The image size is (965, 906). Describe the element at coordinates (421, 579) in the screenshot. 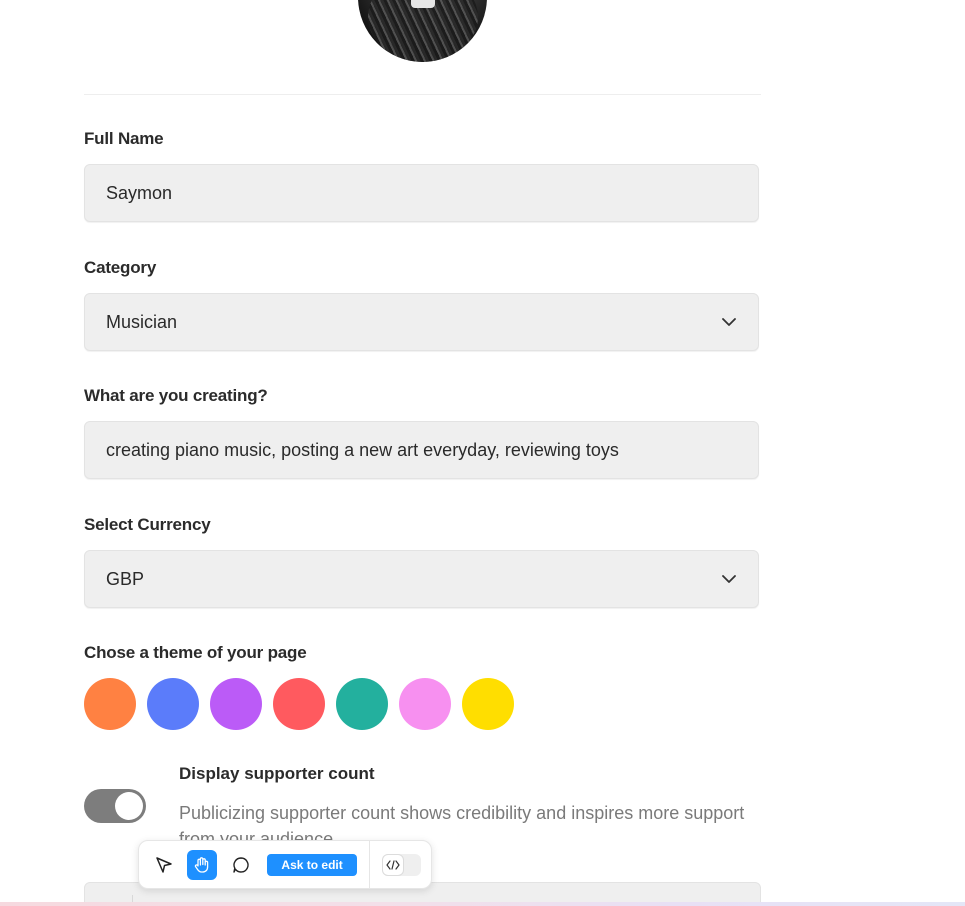

I see `currency-select: GBP` at that location.